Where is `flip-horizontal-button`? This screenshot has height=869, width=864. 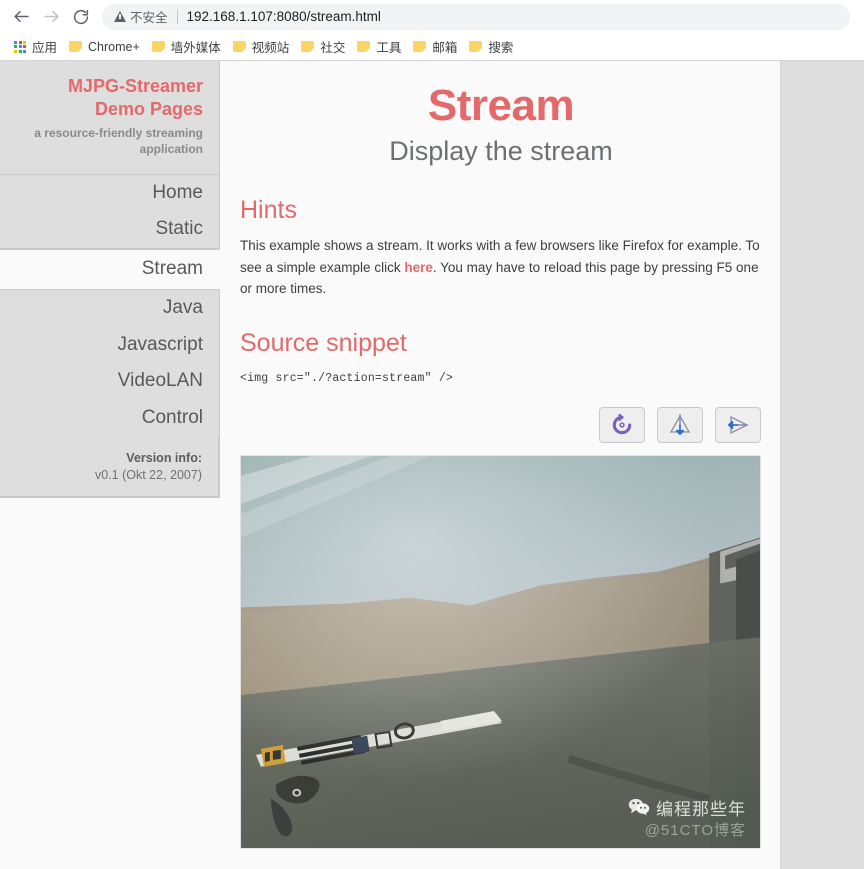 flip-horizontal-button is located at coordinates (738, 424).